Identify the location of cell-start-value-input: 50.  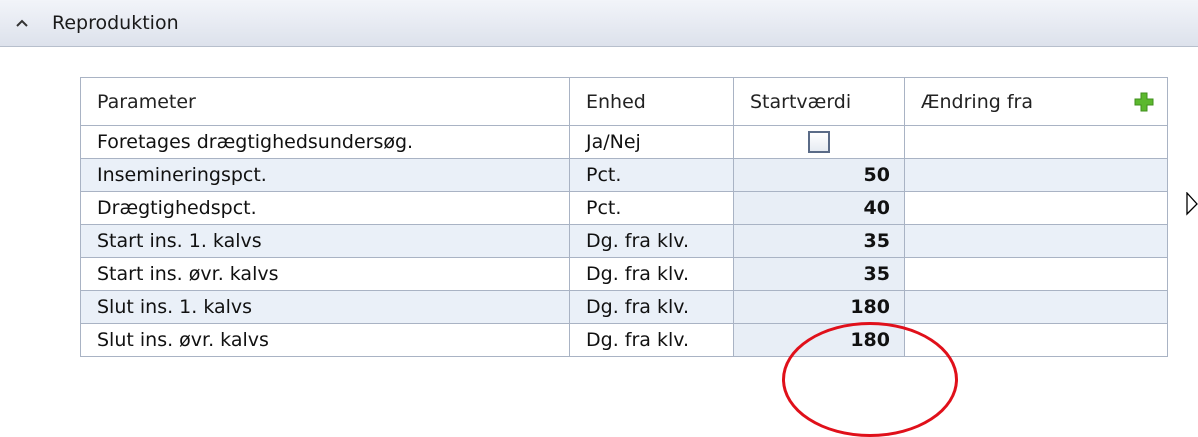
(819, 175).